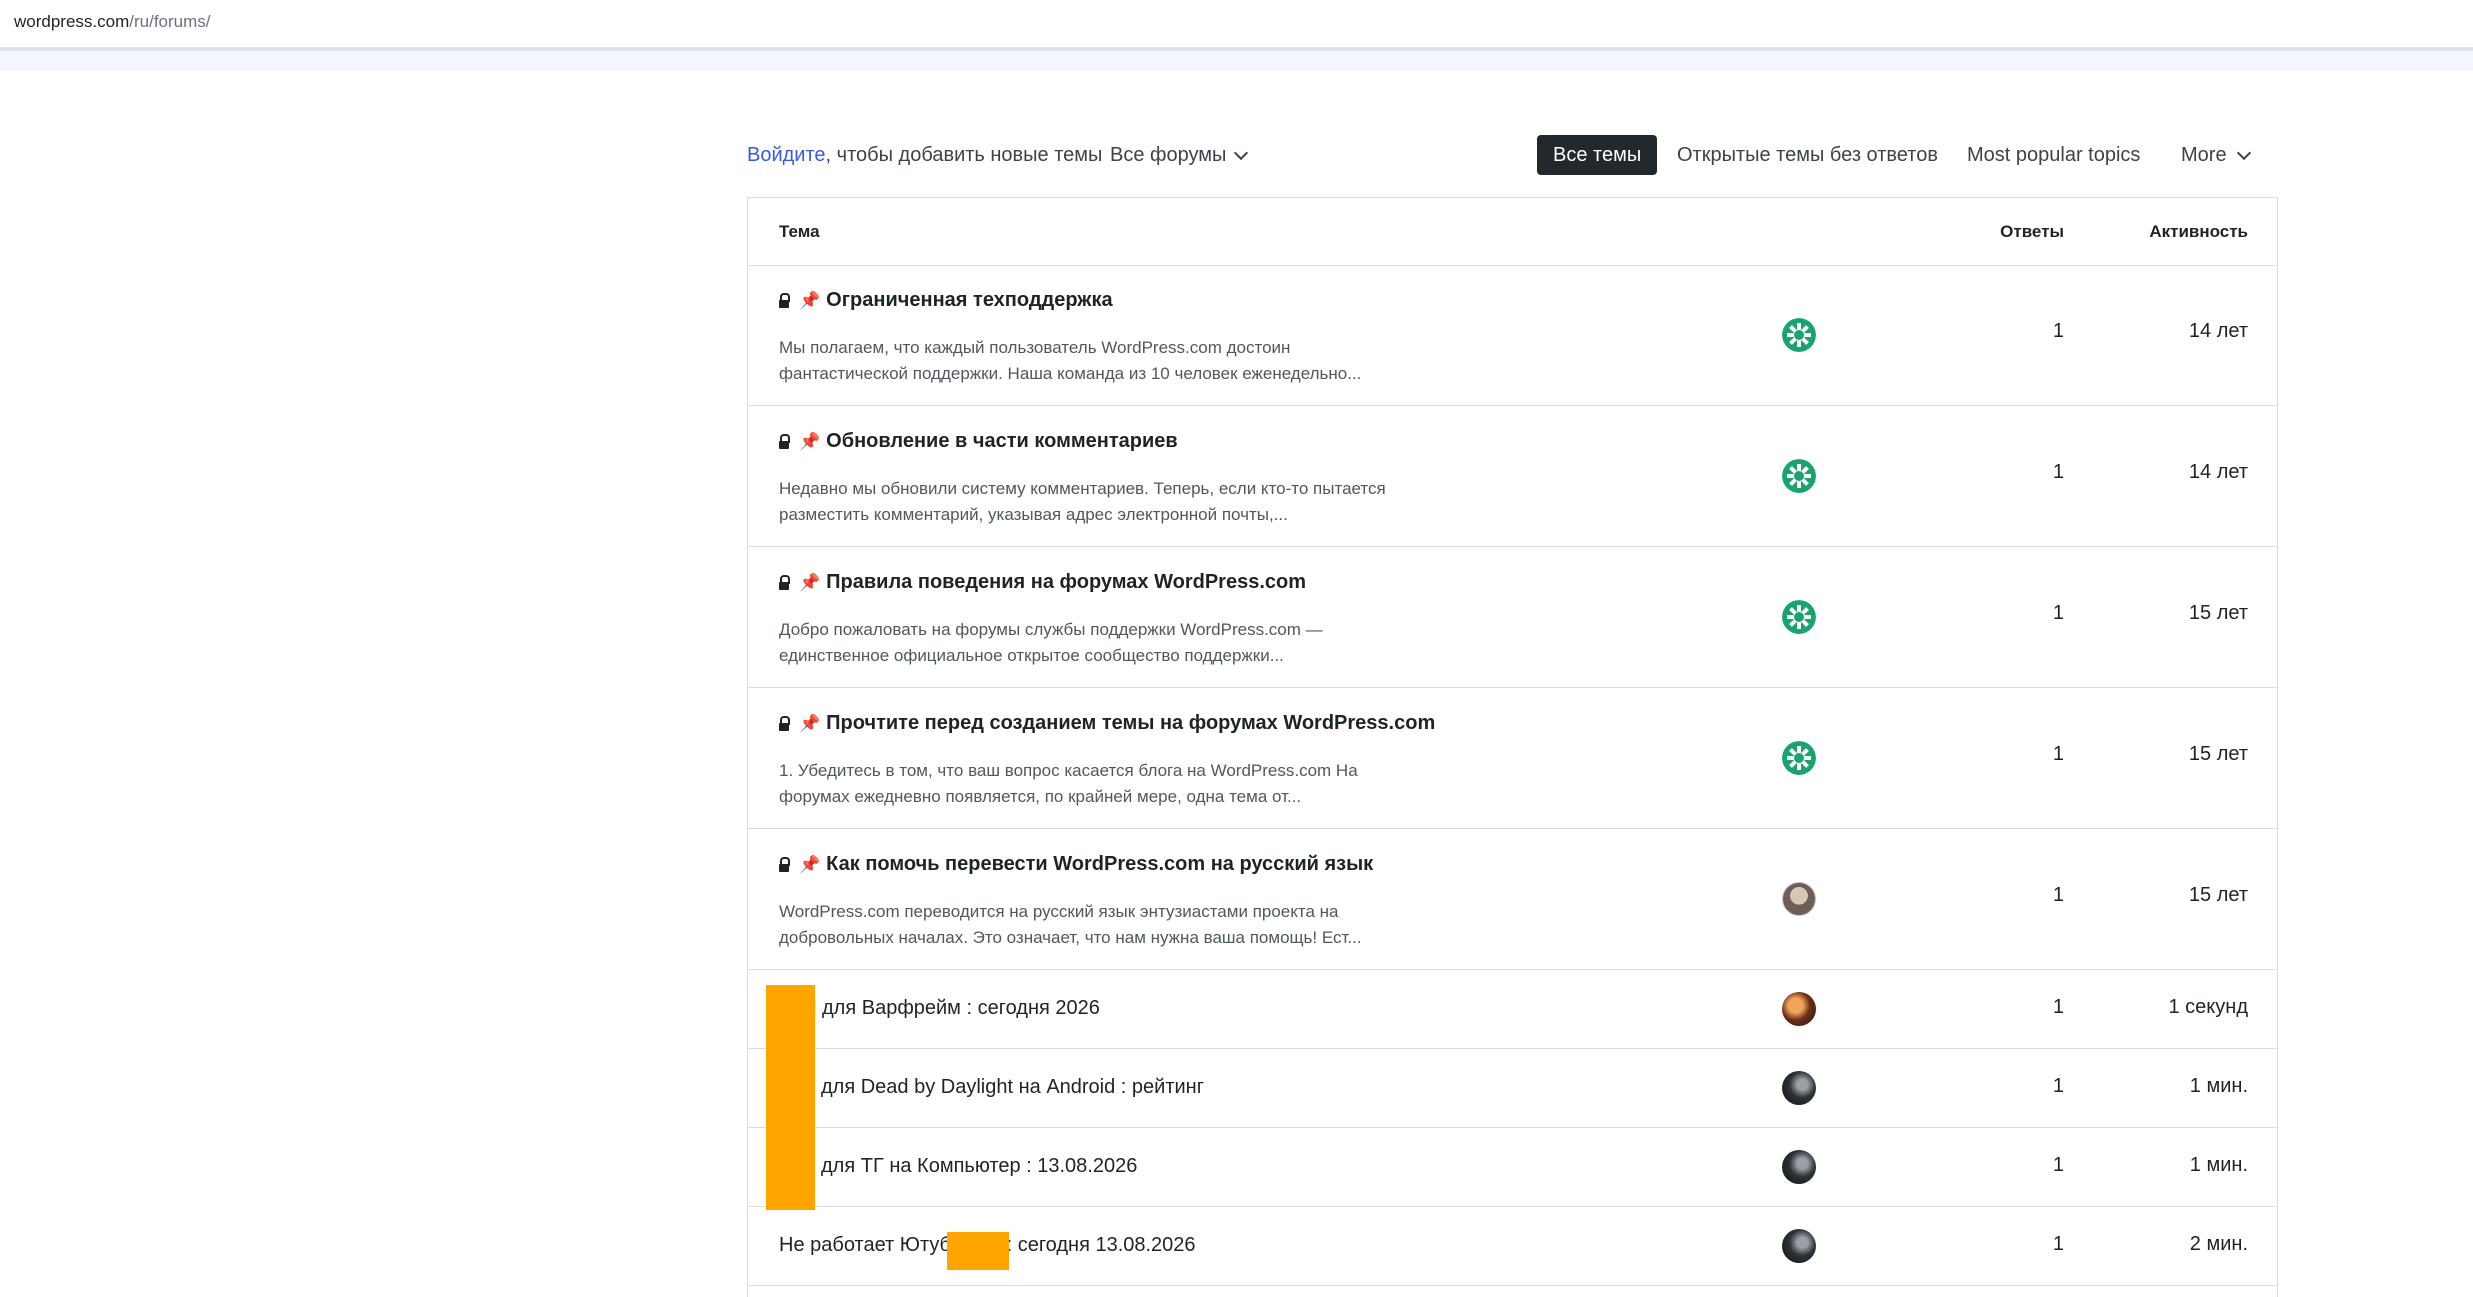 The height and width of the screenshot is (1297, 2473). What do you see at coordinates (2053, 155) in the screenshot?
I see `tab-popular-topics: Most popular topics` at bounding box center [2053, 155].